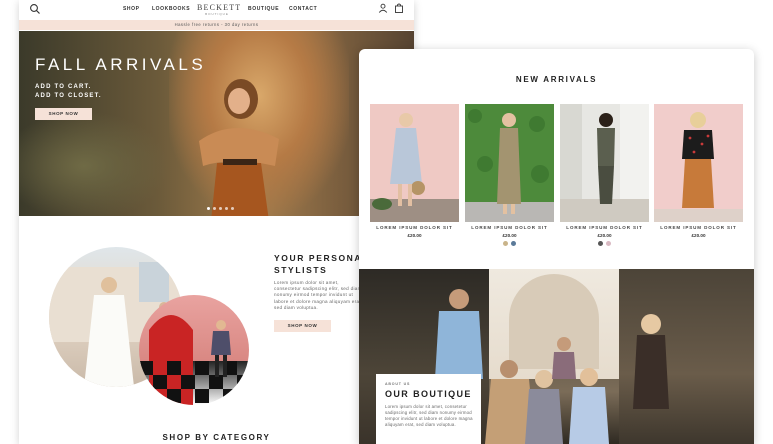 The width and height of the screenshot is (773, 444). Describe the element at coordinates (131, 9) in the screenshot. I see `nav-item-shop: SHOP` at that location.